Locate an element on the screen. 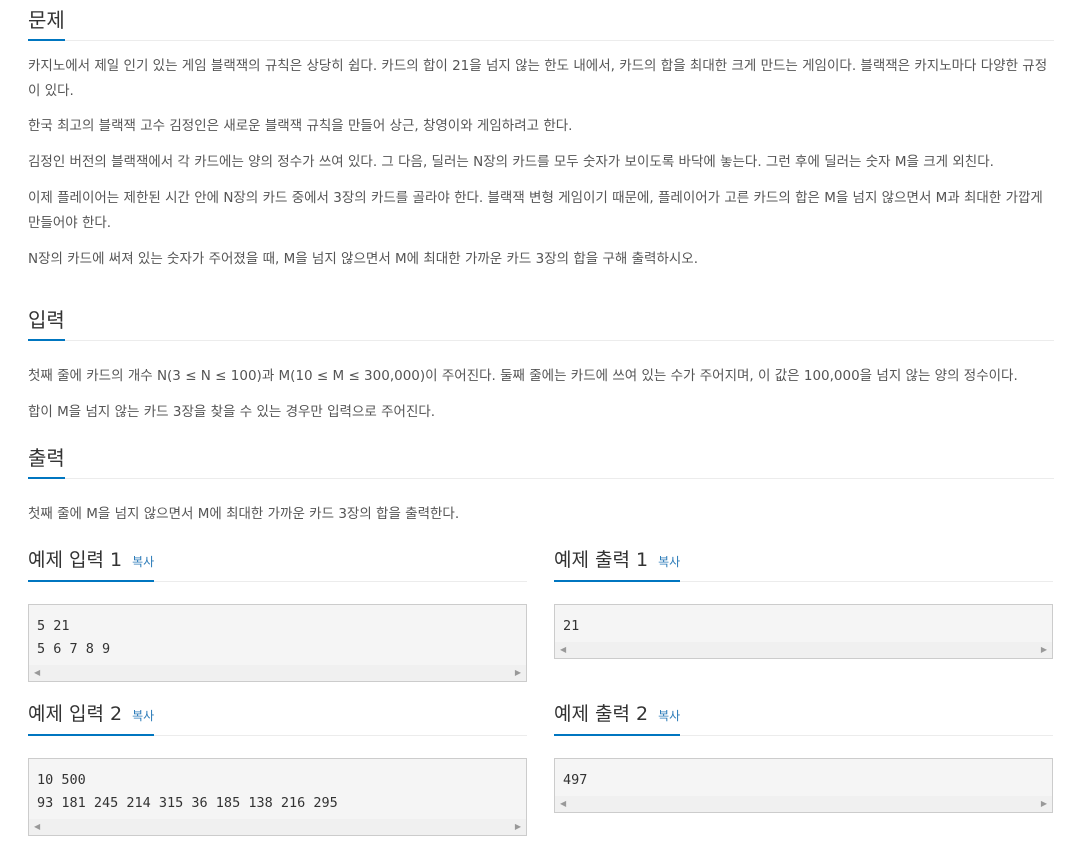 The width and height of the screenshot is (1077, 857). input-title: 입력 is located at coordinates (46, 324).